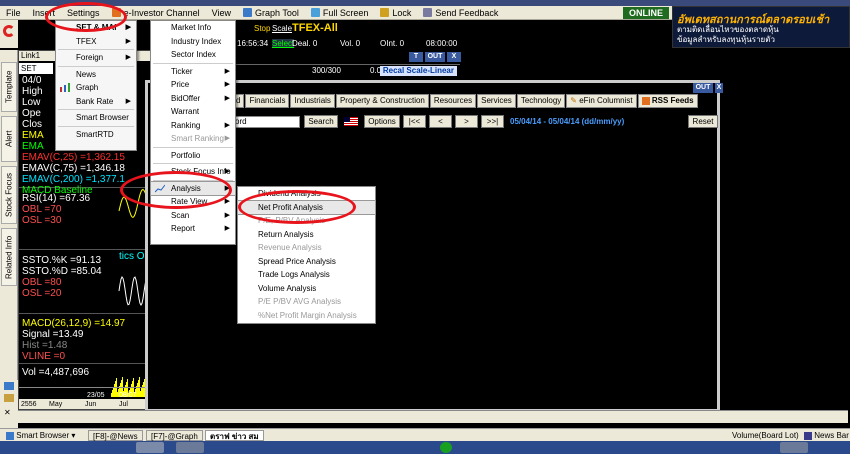 The image size is (850, 454). Describe the element at coordinates (315, 12) in the screenshot. I see `full-screen-icon` at that location.